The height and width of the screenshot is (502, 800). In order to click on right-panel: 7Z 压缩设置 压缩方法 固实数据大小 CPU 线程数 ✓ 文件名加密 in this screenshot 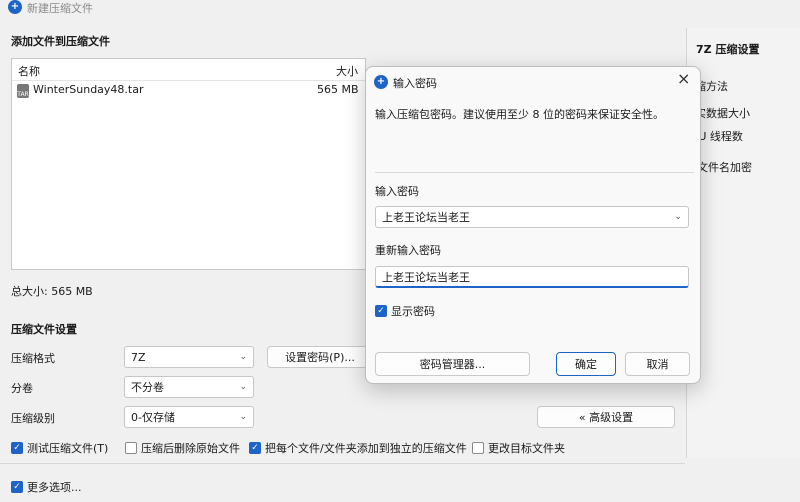, I will do `click(740, 243)`.